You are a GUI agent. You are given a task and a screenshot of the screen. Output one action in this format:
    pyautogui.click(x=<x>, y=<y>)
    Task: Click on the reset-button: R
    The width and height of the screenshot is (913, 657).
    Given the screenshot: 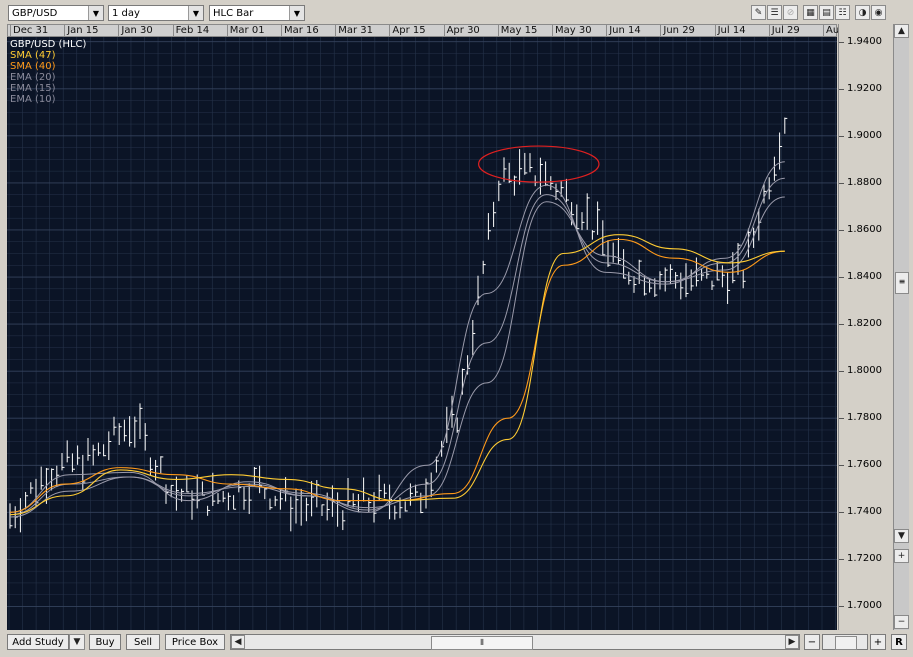 What is the action you would take?
    pyautogui.click(x=899, y=642)
    